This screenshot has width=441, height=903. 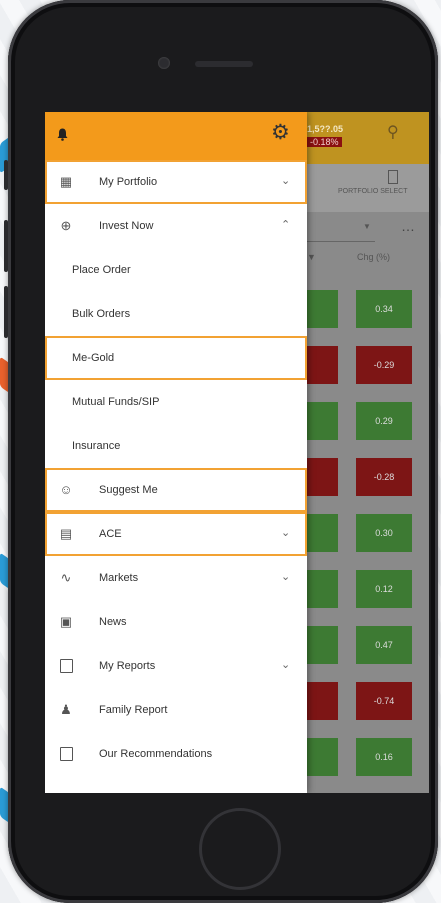 What do you see at coordinates (176, 710) in the screenshot?
I see `menu-item-family-report: ♟ Family Report` at bounding box center [176, 710].